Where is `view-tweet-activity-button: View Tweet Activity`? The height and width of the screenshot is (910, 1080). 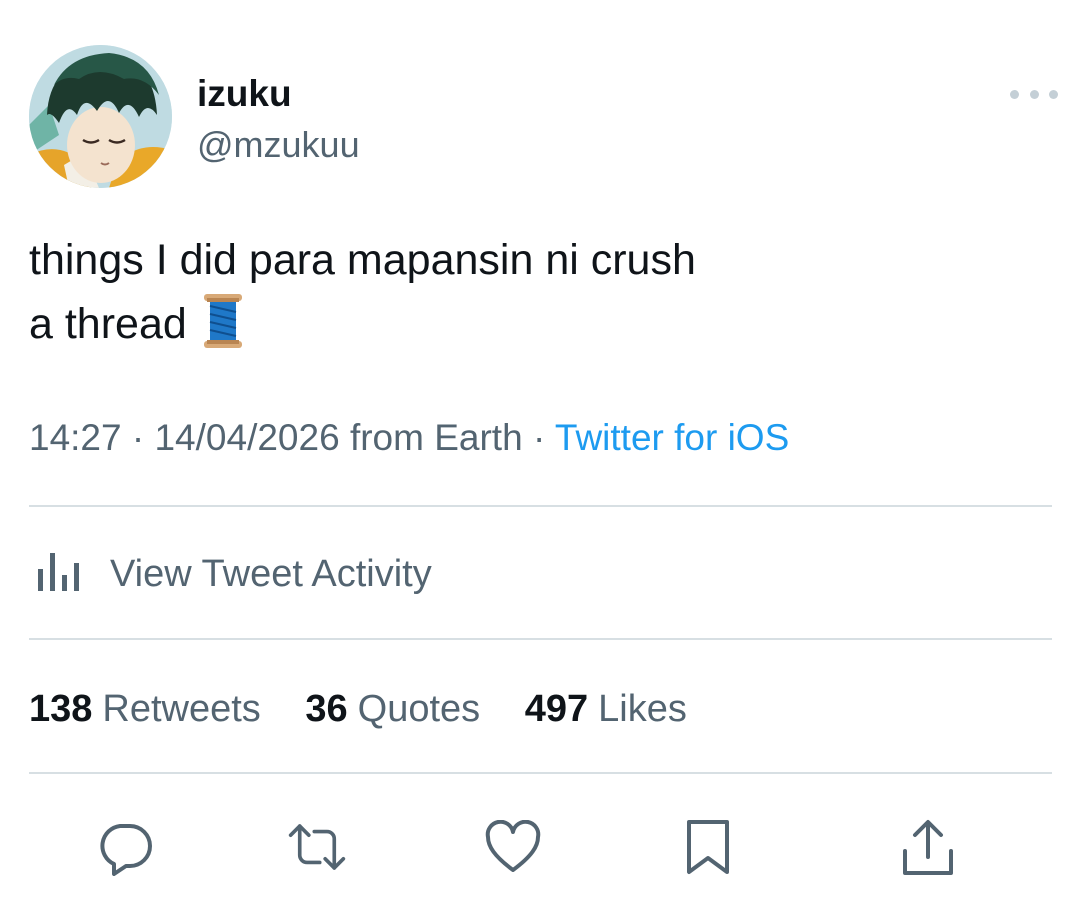 view-tweet-activity-button: View Tweet Activity is located at coordinates (233, 574).